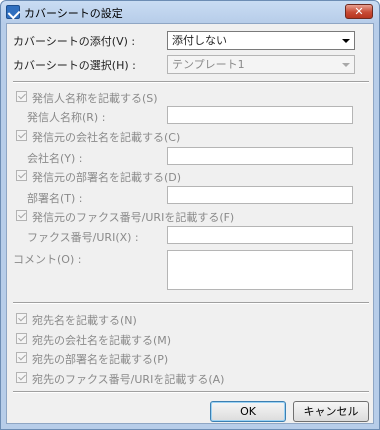 The image size is (380, 430). What do you see at coordinates (66, 117) in the screenshot?
I see `sender-name-label: 発信人名称(R) :` at bounding box center [66, 117].